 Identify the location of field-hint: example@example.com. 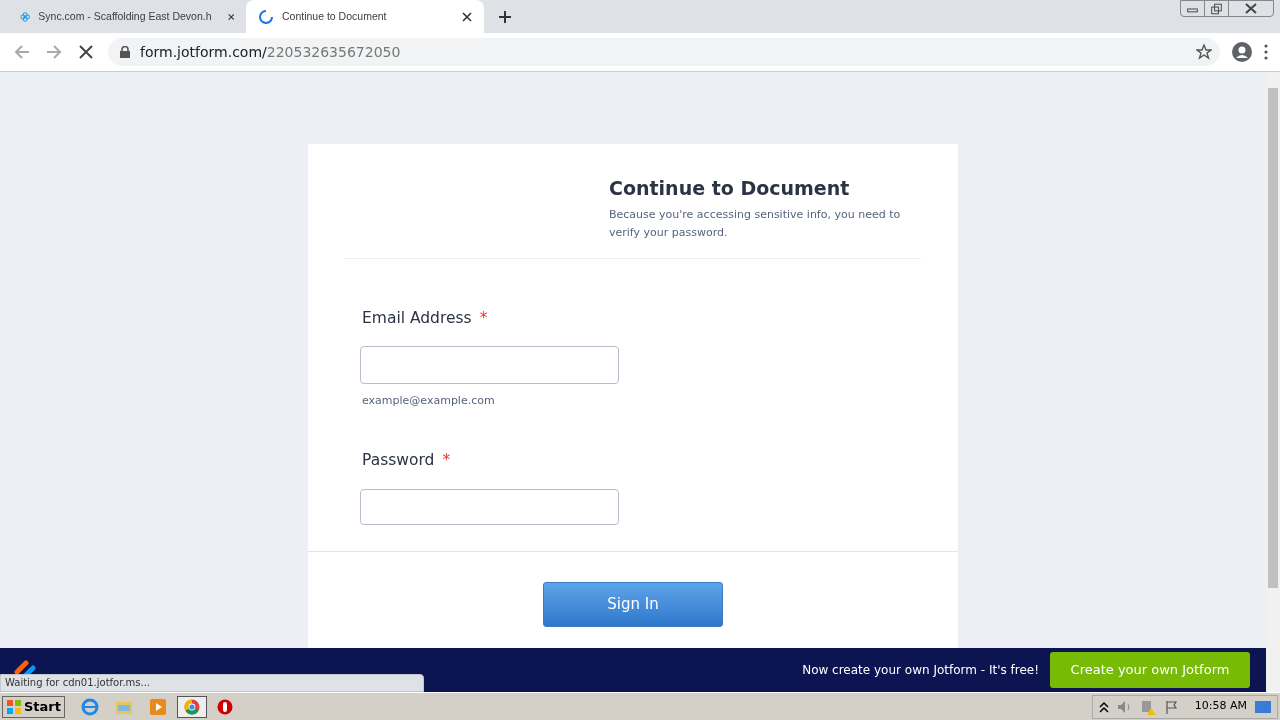
(429, 400).